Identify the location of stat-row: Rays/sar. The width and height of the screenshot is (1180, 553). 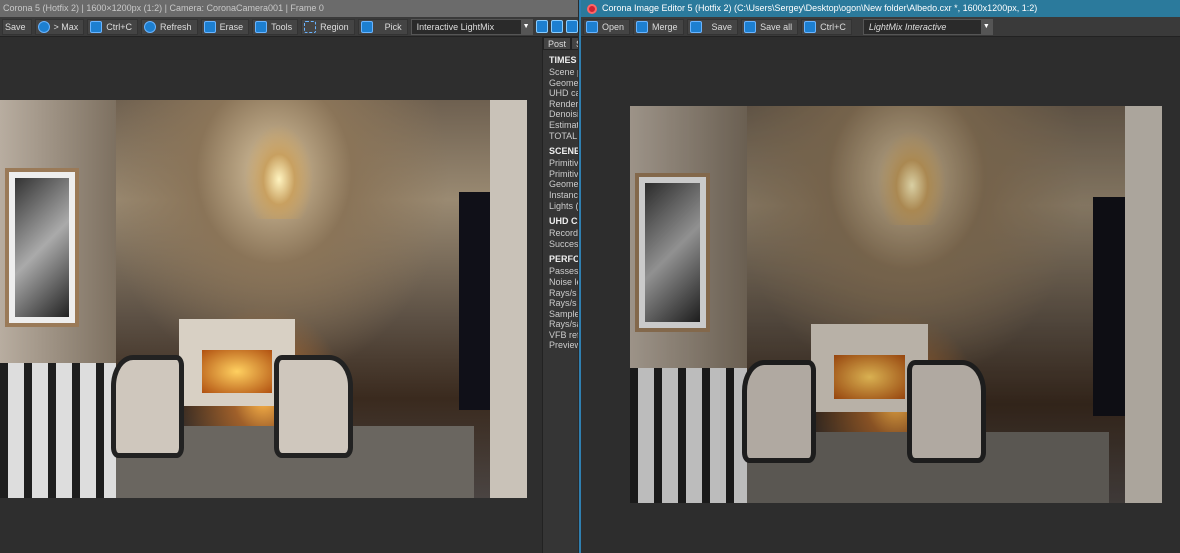
(563, 324).